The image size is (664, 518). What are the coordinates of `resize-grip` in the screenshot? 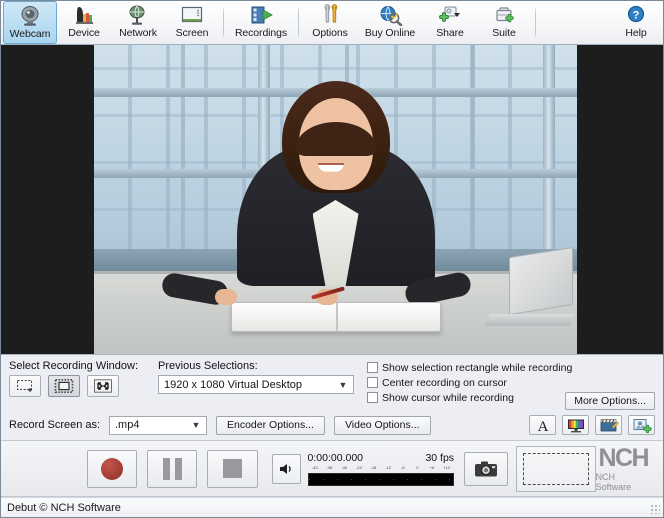 It's located at (655, 509).